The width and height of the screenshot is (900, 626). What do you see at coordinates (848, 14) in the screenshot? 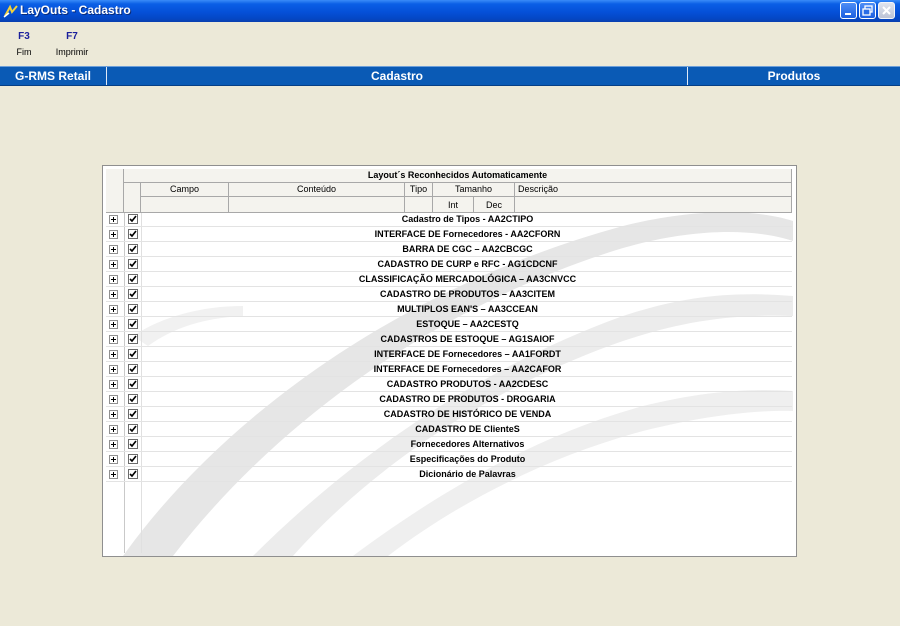
I see `minimize-icon` at bounding box center [848, 14].